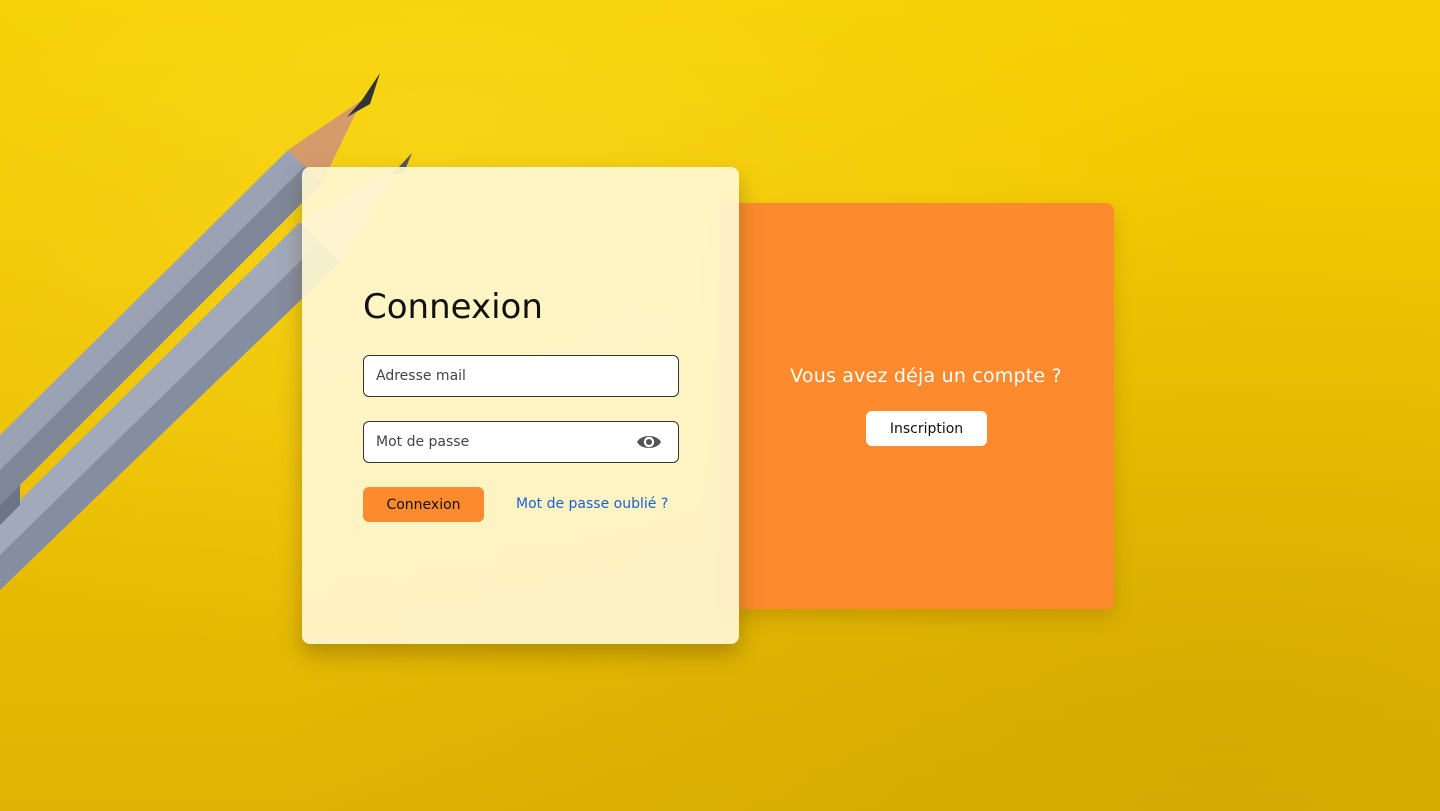  I want to click on signup-question: Vous avez déja un compte ?, so click(926, 376).